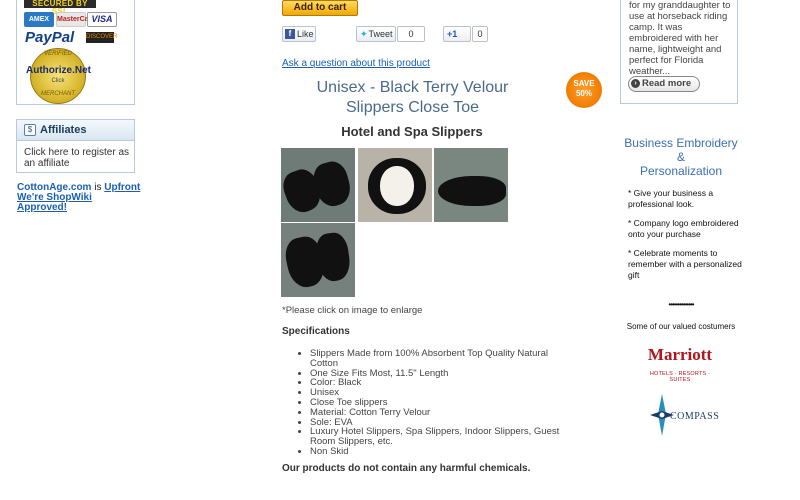  Describe the element at coordinates (412, 131) in the screenshot. I see `product-subtitle: Hotel and Spa Slippers` at that location.